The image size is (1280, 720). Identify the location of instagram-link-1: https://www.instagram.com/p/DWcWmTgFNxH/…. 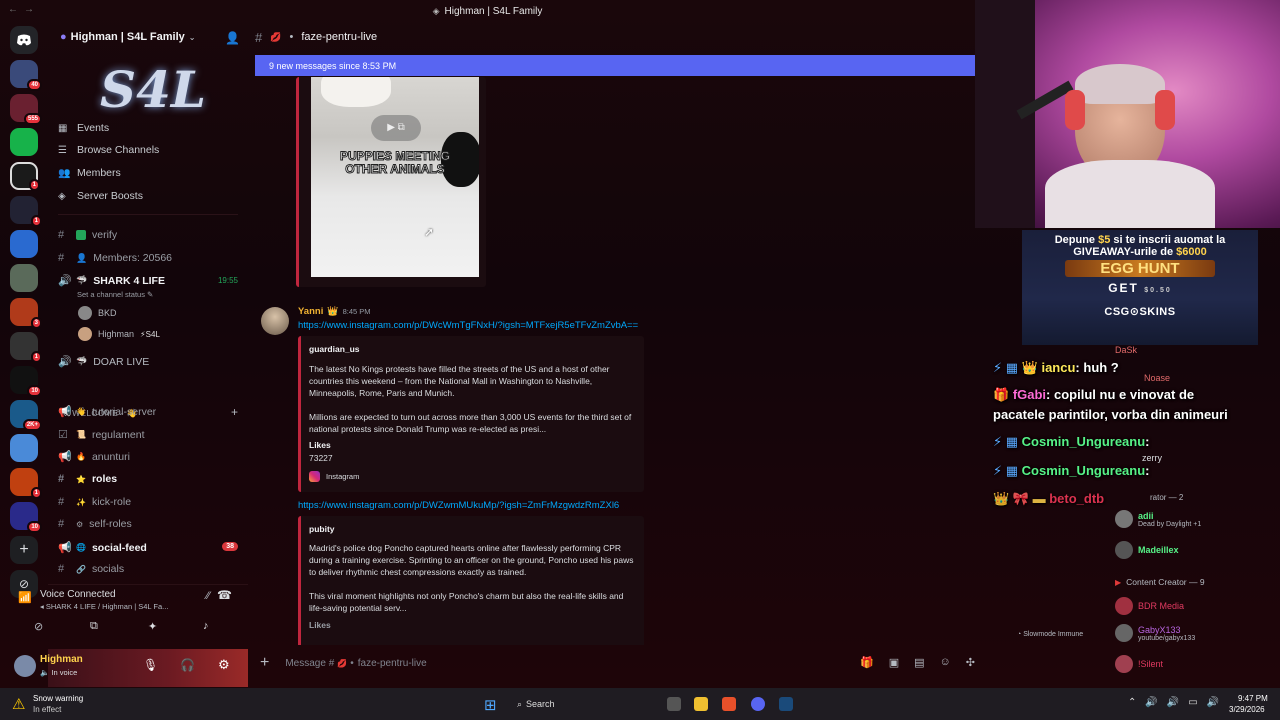
(468, 325).